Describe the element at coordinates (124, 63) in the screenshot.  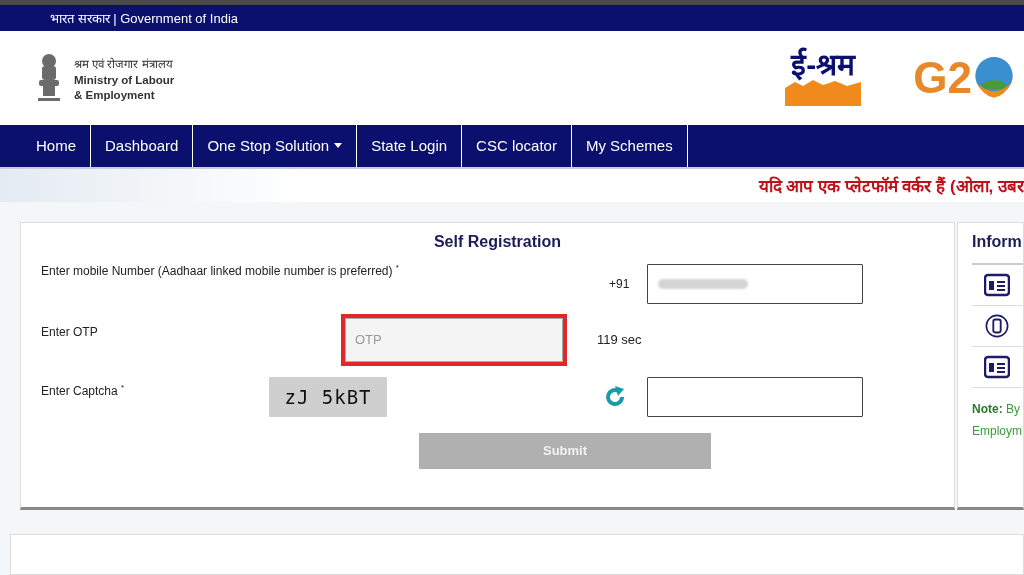
I see `ministry-hindi-name: श्रम एवं रोजगार मंत्रालय` at that location.